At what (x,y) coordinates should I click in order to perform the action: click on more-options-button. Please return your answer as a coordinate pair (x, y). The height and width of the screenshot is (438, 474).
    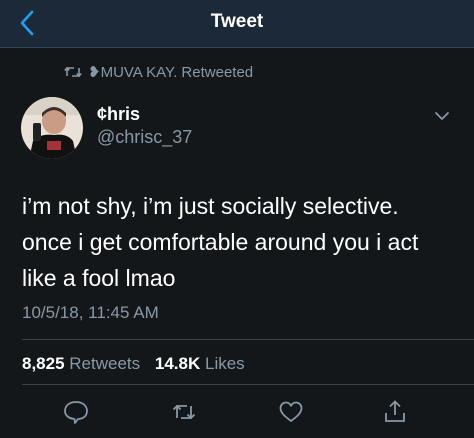
    Looking at the image, I should click on (442, 116).